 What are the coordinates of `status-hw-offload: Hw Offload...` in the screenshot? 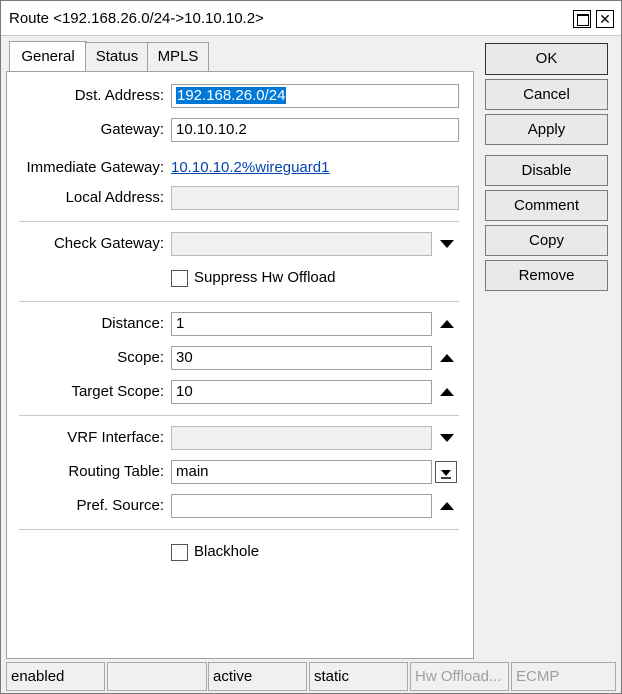 It's located at (459, 676).